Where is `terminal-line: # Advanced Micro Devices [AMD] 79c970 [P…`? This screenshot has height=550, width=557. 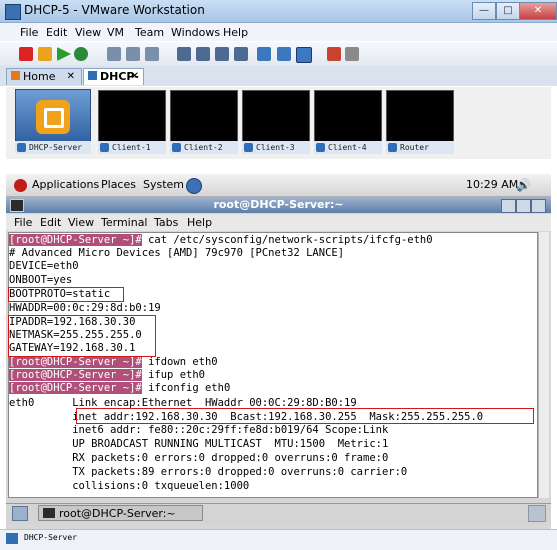 terminal-line: # Advanced Micro Devices [AMD] 79c970 [P… is located at coordinates (177, 253).